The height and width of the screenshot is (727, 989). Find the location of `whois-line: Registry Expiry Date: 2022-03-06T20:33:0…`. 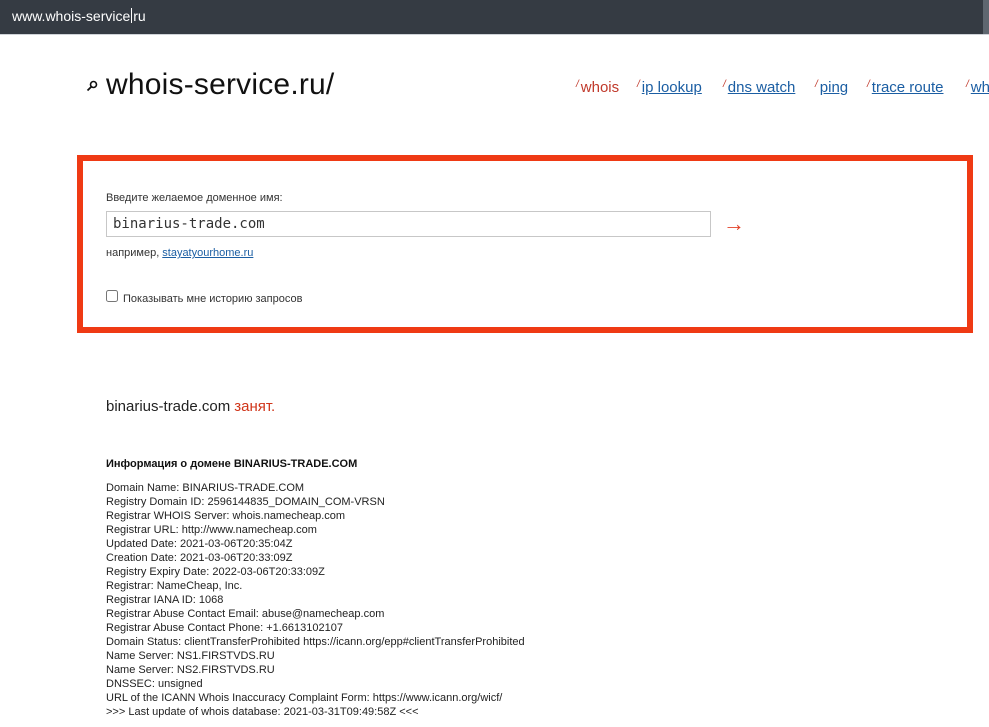

whois-line: Registry Expiry Date: 2022-03-06T20:33:0… is located at coordinates (215, 572).